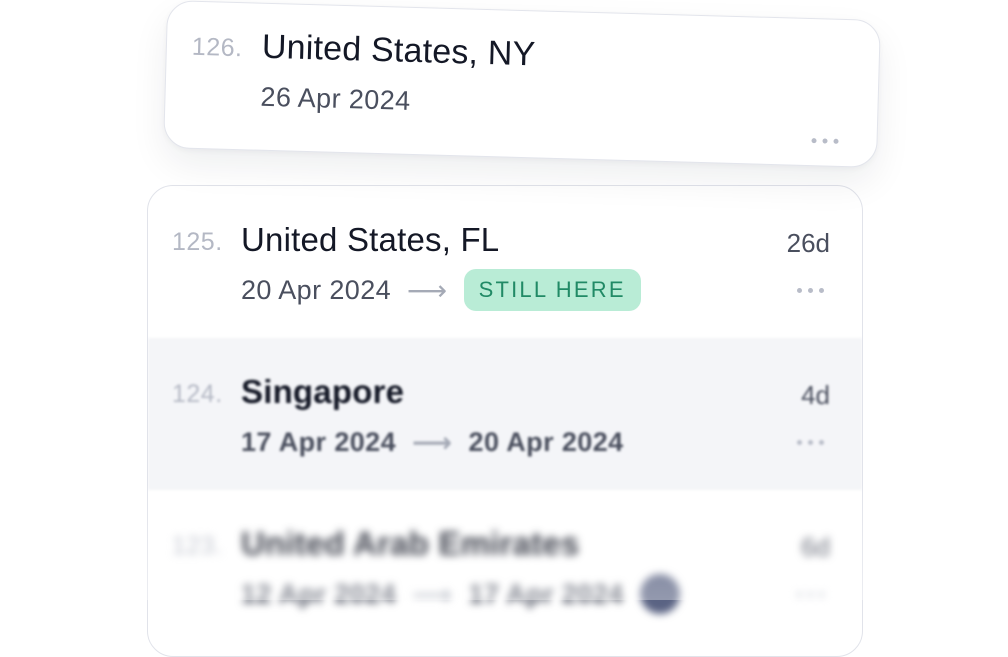  Describe the element at coordinates (546, 593) in the screenshot. I see `trip-end-date: 17 Apr 2024` at that location.